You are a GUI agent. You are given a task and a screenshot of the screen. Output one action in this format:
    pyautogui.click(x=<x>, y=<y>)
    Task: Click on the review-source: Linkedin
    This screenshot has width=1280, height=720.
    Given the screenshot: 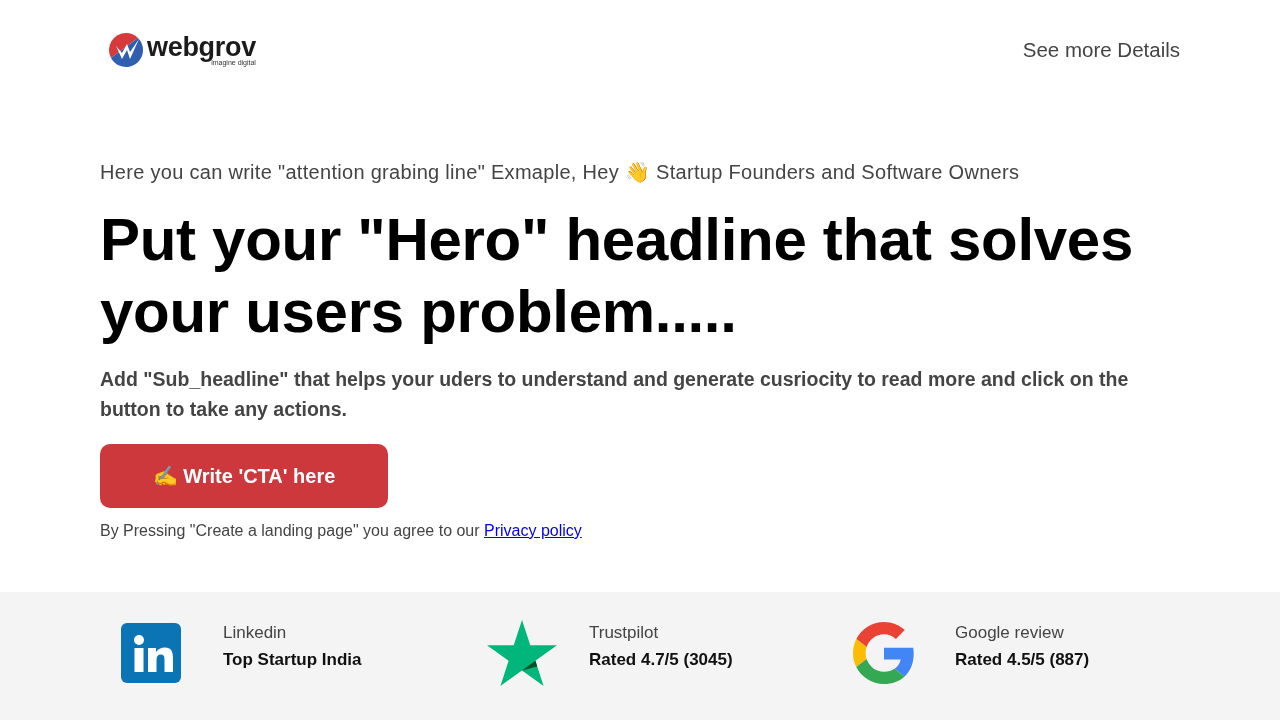 What is the action you would take?
    pyautogui.click(x=255, y=633)
    